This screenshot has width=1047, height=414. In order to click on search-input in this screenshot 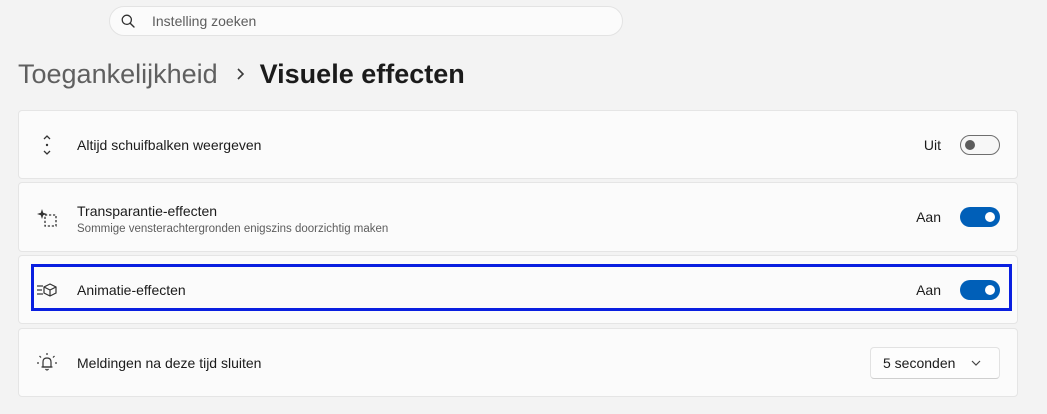, I will do `click(372, 21)`.